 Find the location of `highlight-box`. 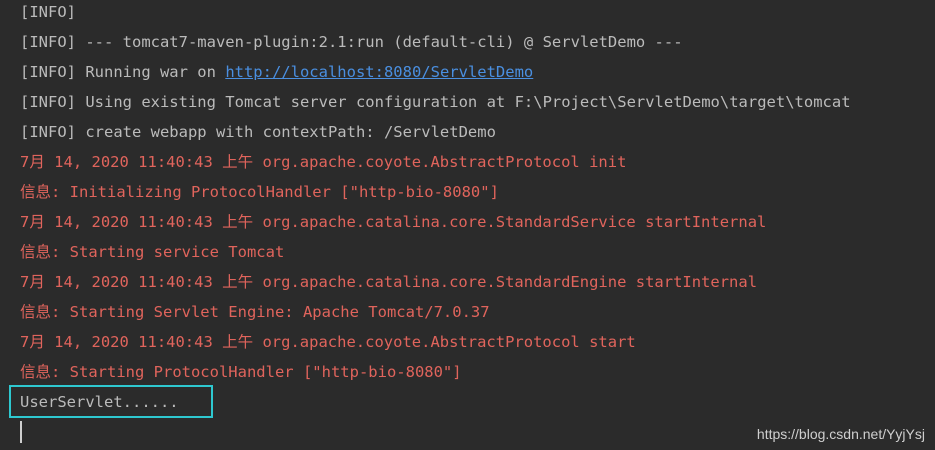

highlight-box is located at coordinates (111, 401).